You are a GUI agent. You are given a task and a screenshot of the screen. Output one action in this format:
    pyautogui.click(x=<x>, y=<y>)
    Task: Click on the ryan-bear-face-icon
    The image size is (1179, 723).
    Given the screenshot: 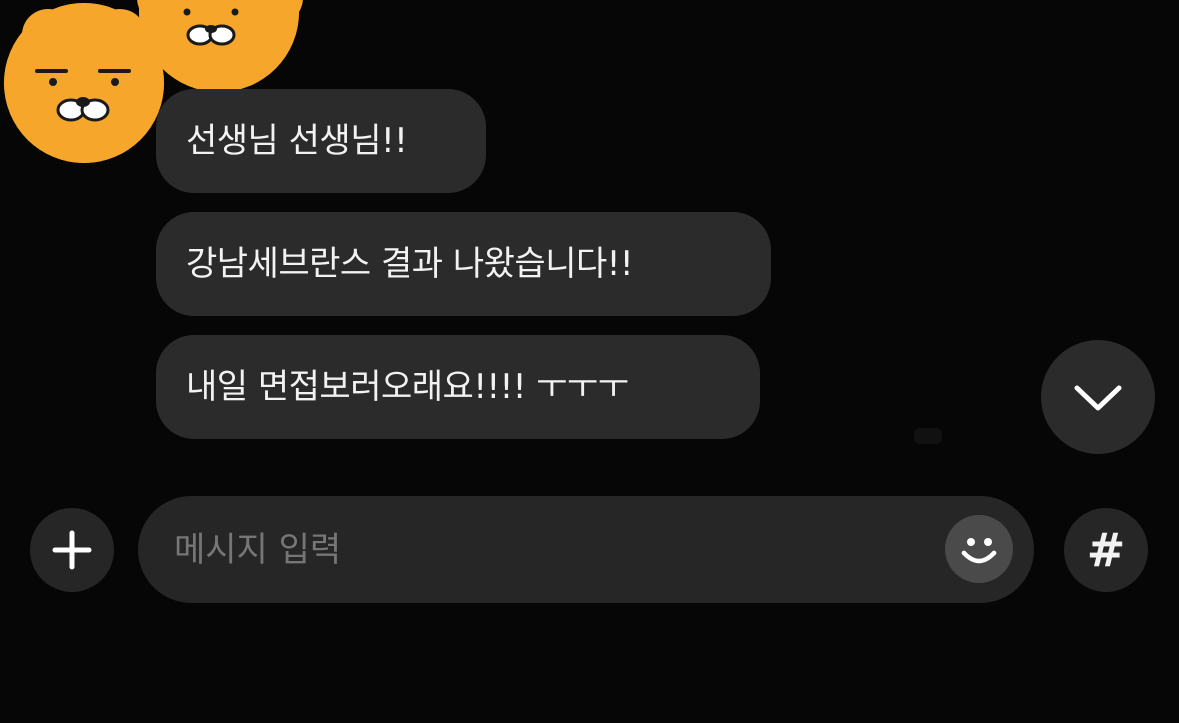 What is the action you would take?
    pyautogui.click(x=83, y=95)
    